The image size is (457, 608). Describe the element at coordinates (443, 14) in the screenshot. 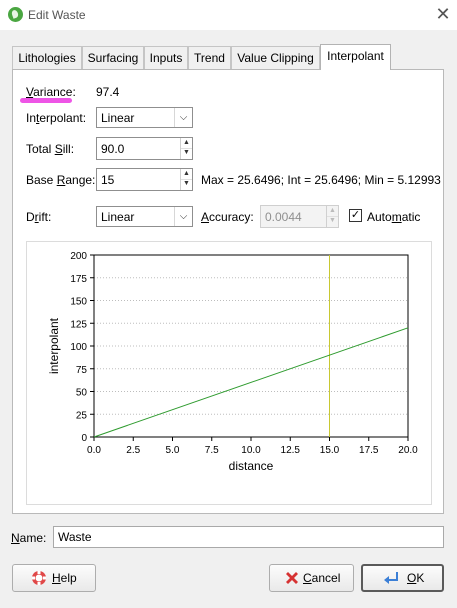

I see `close-icon: ✕` at that location.